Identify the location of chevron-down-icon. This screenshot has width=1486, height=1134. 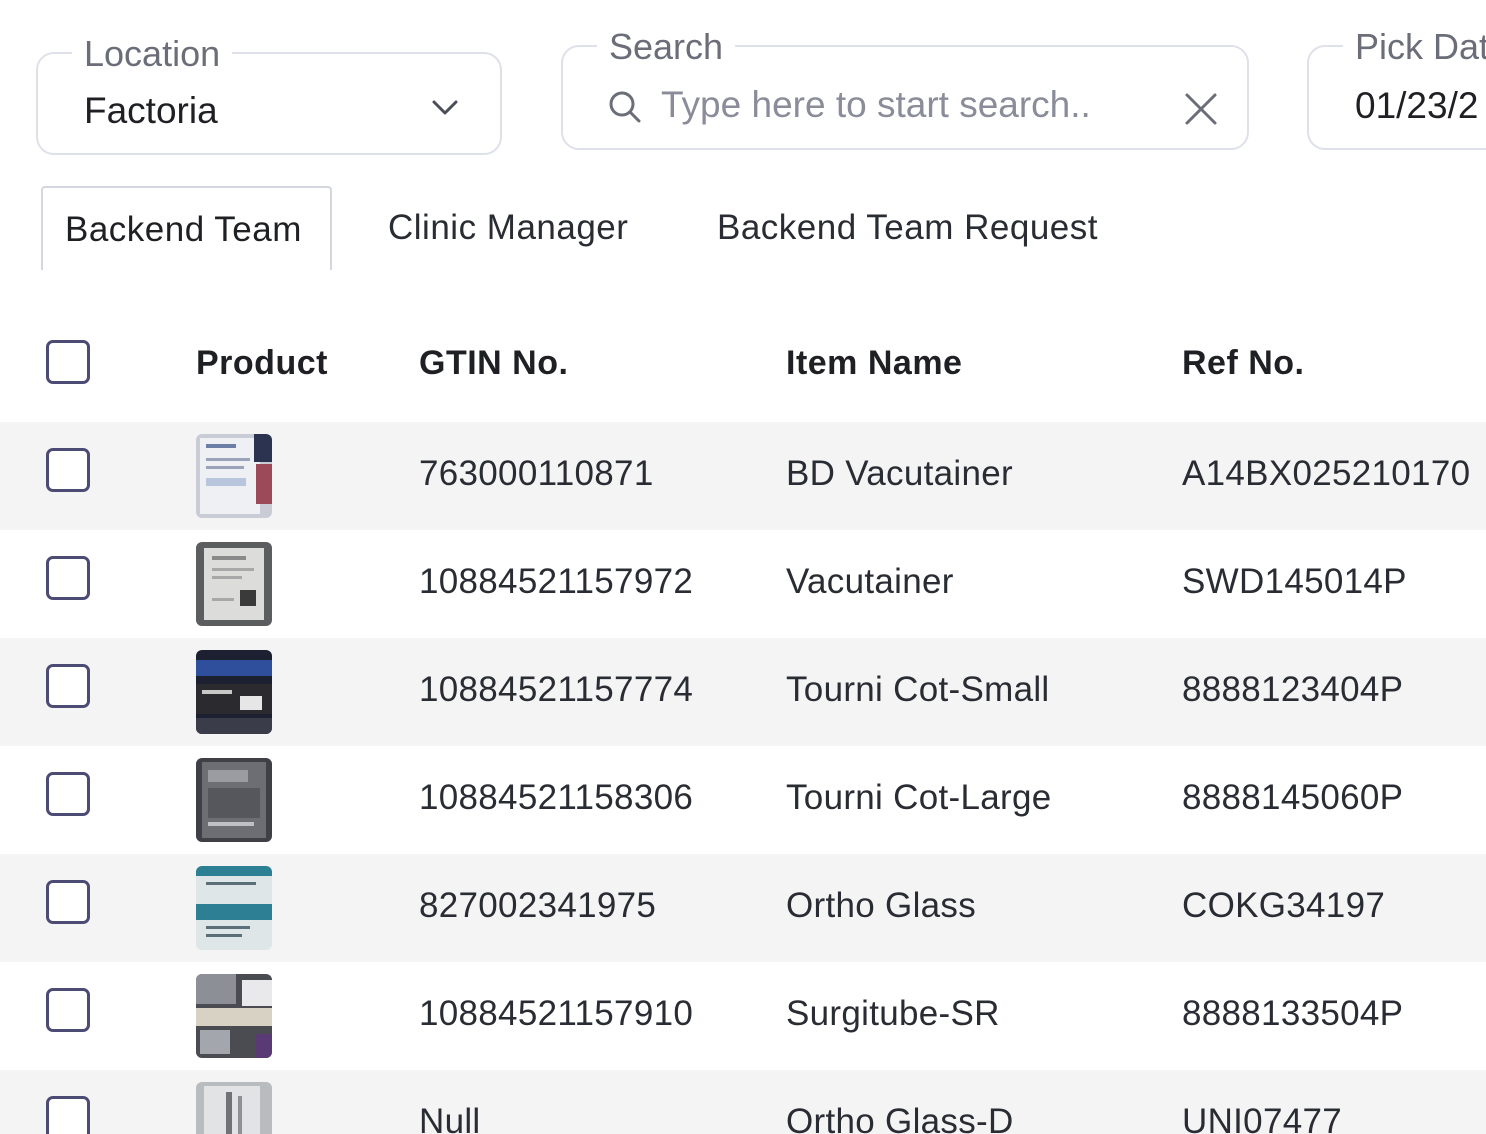
(445, 108).